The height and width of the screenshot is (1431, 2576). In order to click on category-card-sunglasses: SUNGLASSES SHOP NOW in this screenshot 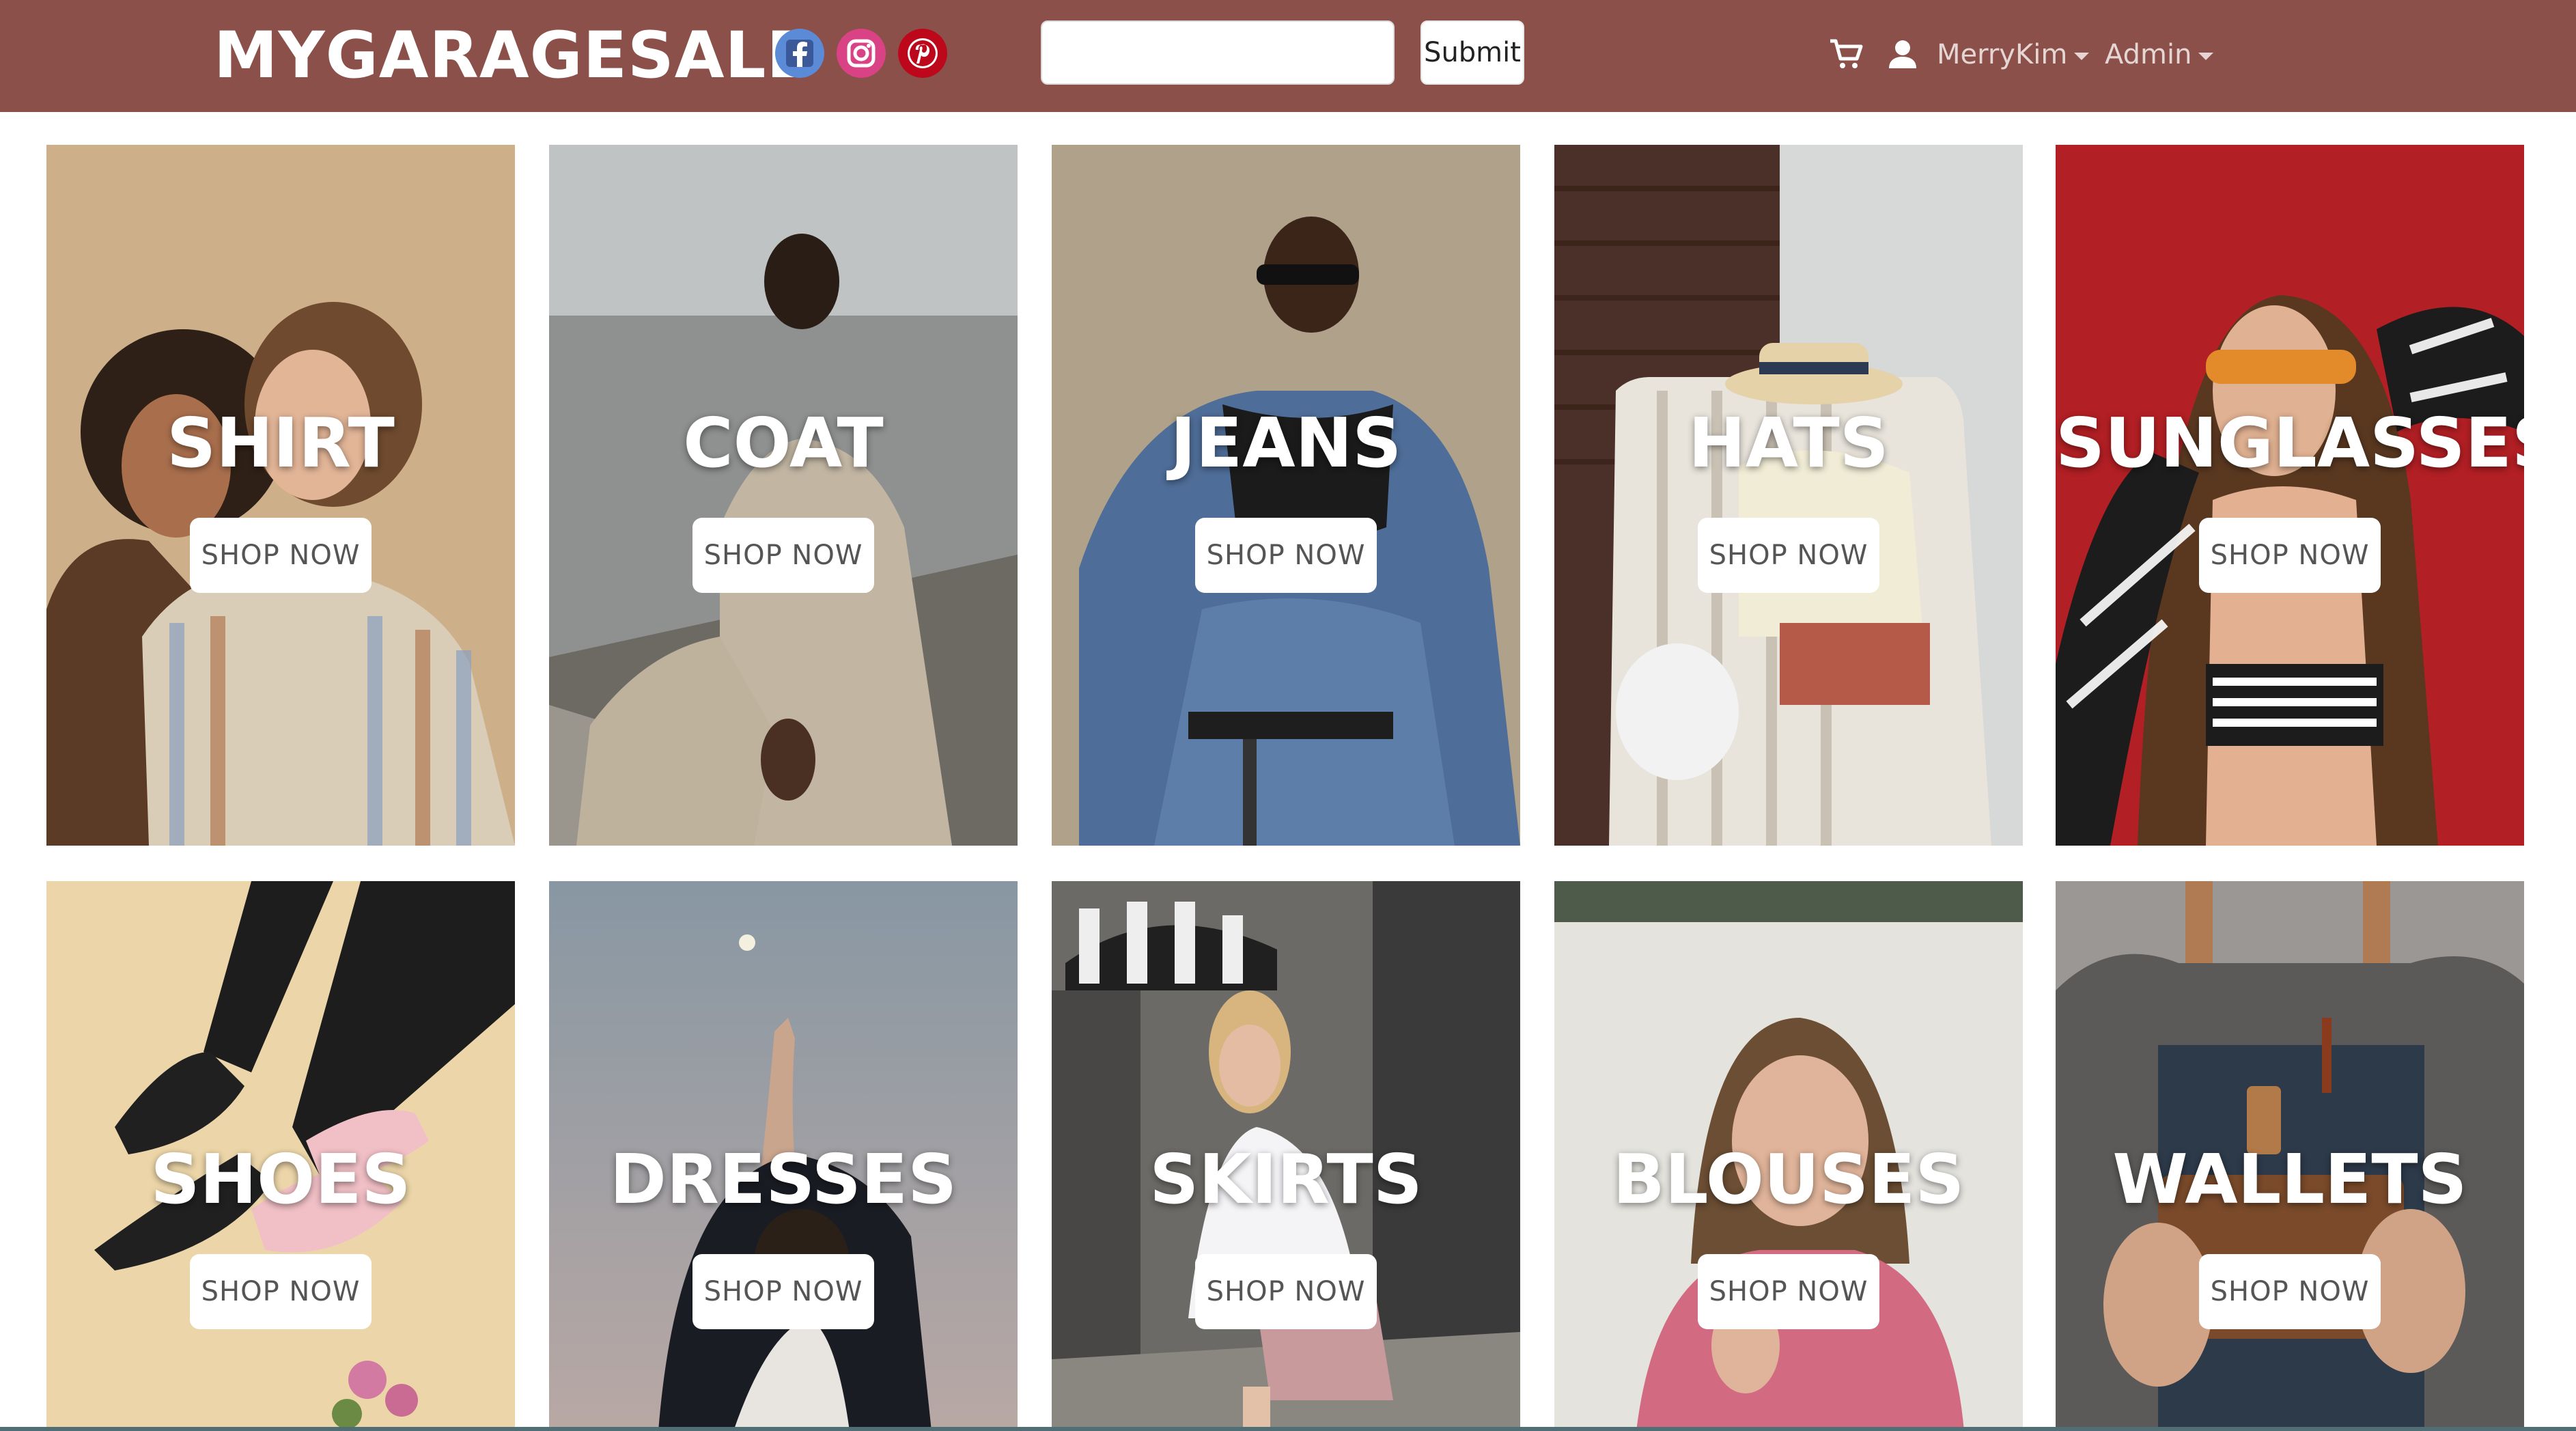, I will do `click(2290, 495)`.